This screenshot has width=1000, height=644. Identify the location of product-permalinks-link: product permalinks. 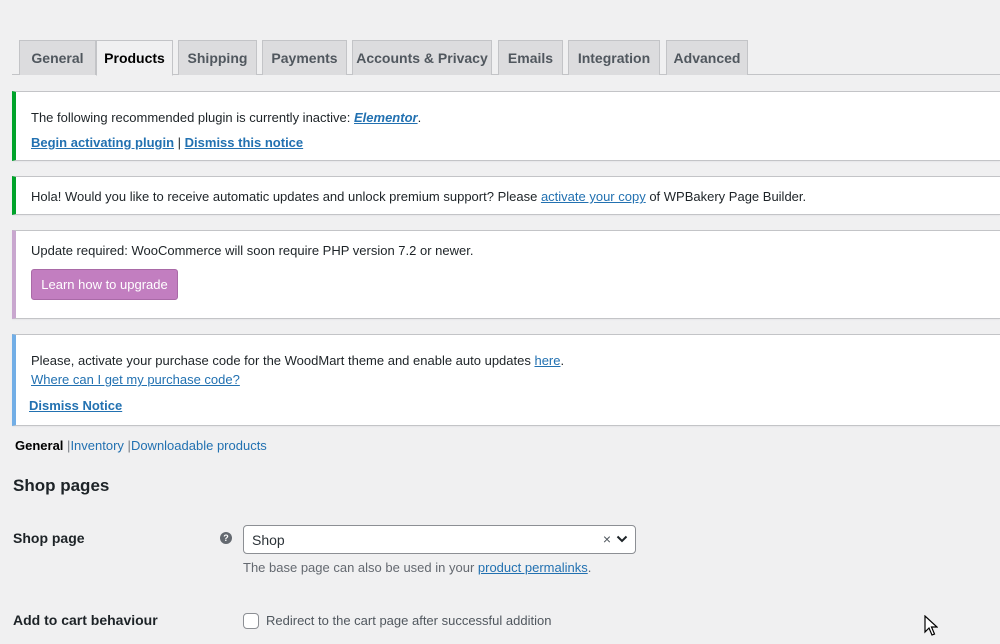
(533, 567).